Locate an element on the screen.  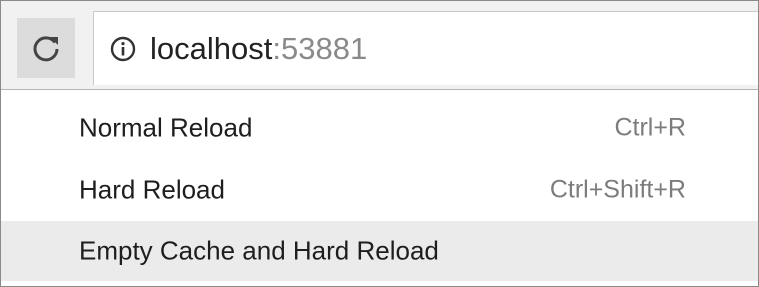
url-port: 53881 is located at coordinates (324, 48).